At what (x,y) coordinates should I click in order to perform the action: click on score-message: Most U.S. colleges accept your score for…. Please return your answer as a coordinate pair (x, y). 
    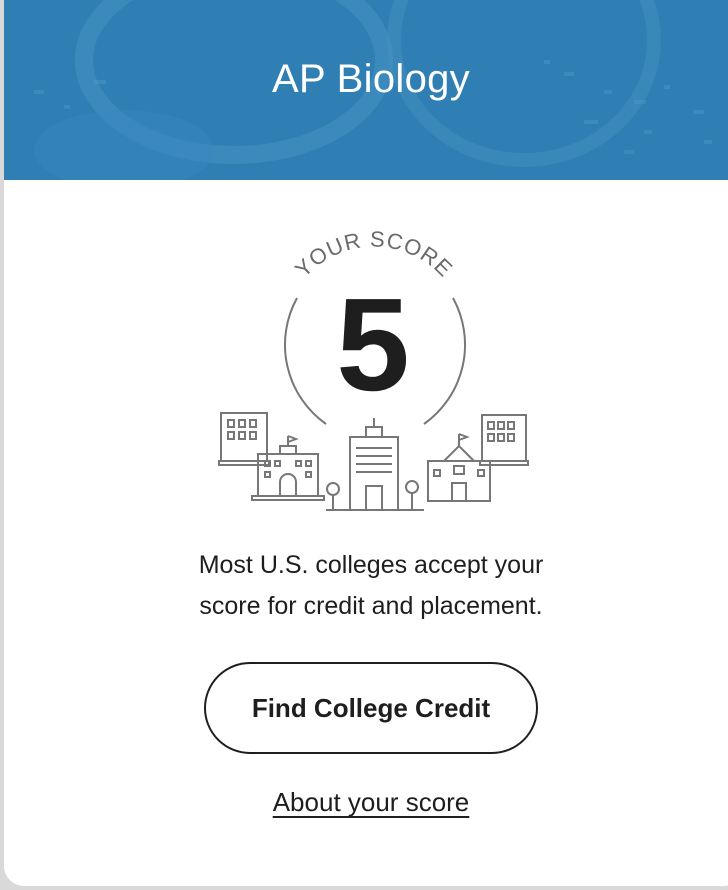
    Looking at the image, I should click on (366, 586).